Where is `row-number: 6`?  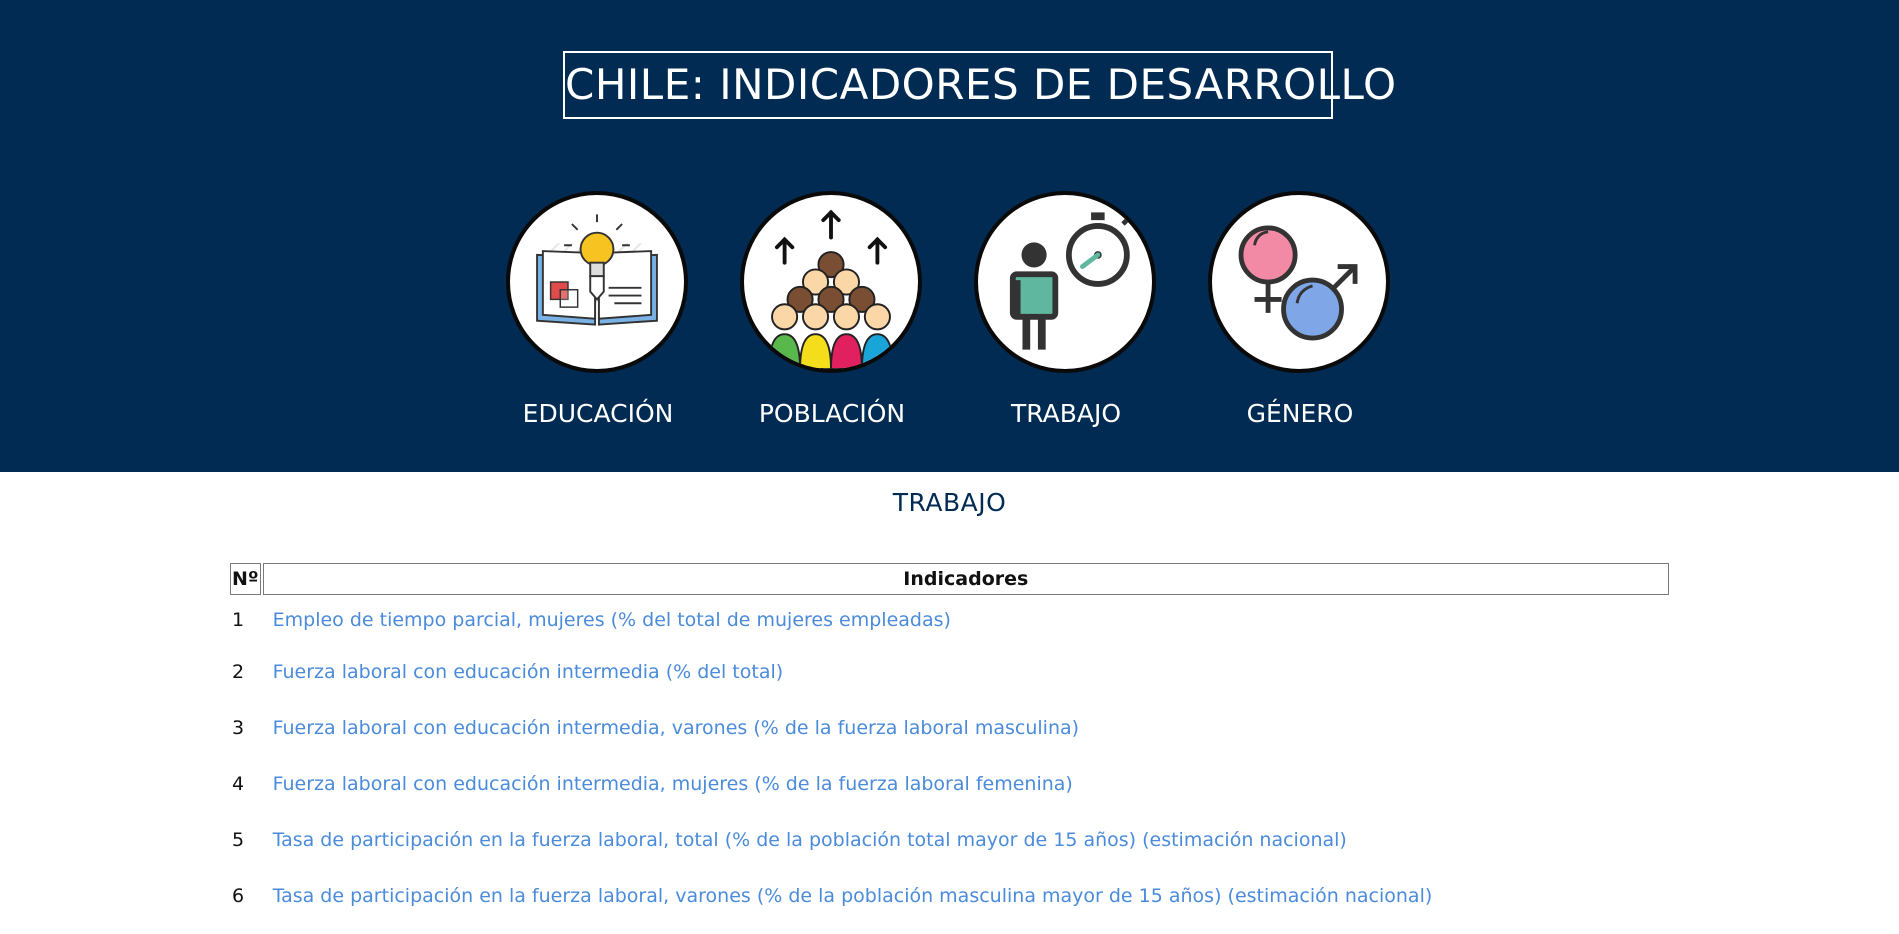 row-number: 6 is located at coordinates (238, 896).